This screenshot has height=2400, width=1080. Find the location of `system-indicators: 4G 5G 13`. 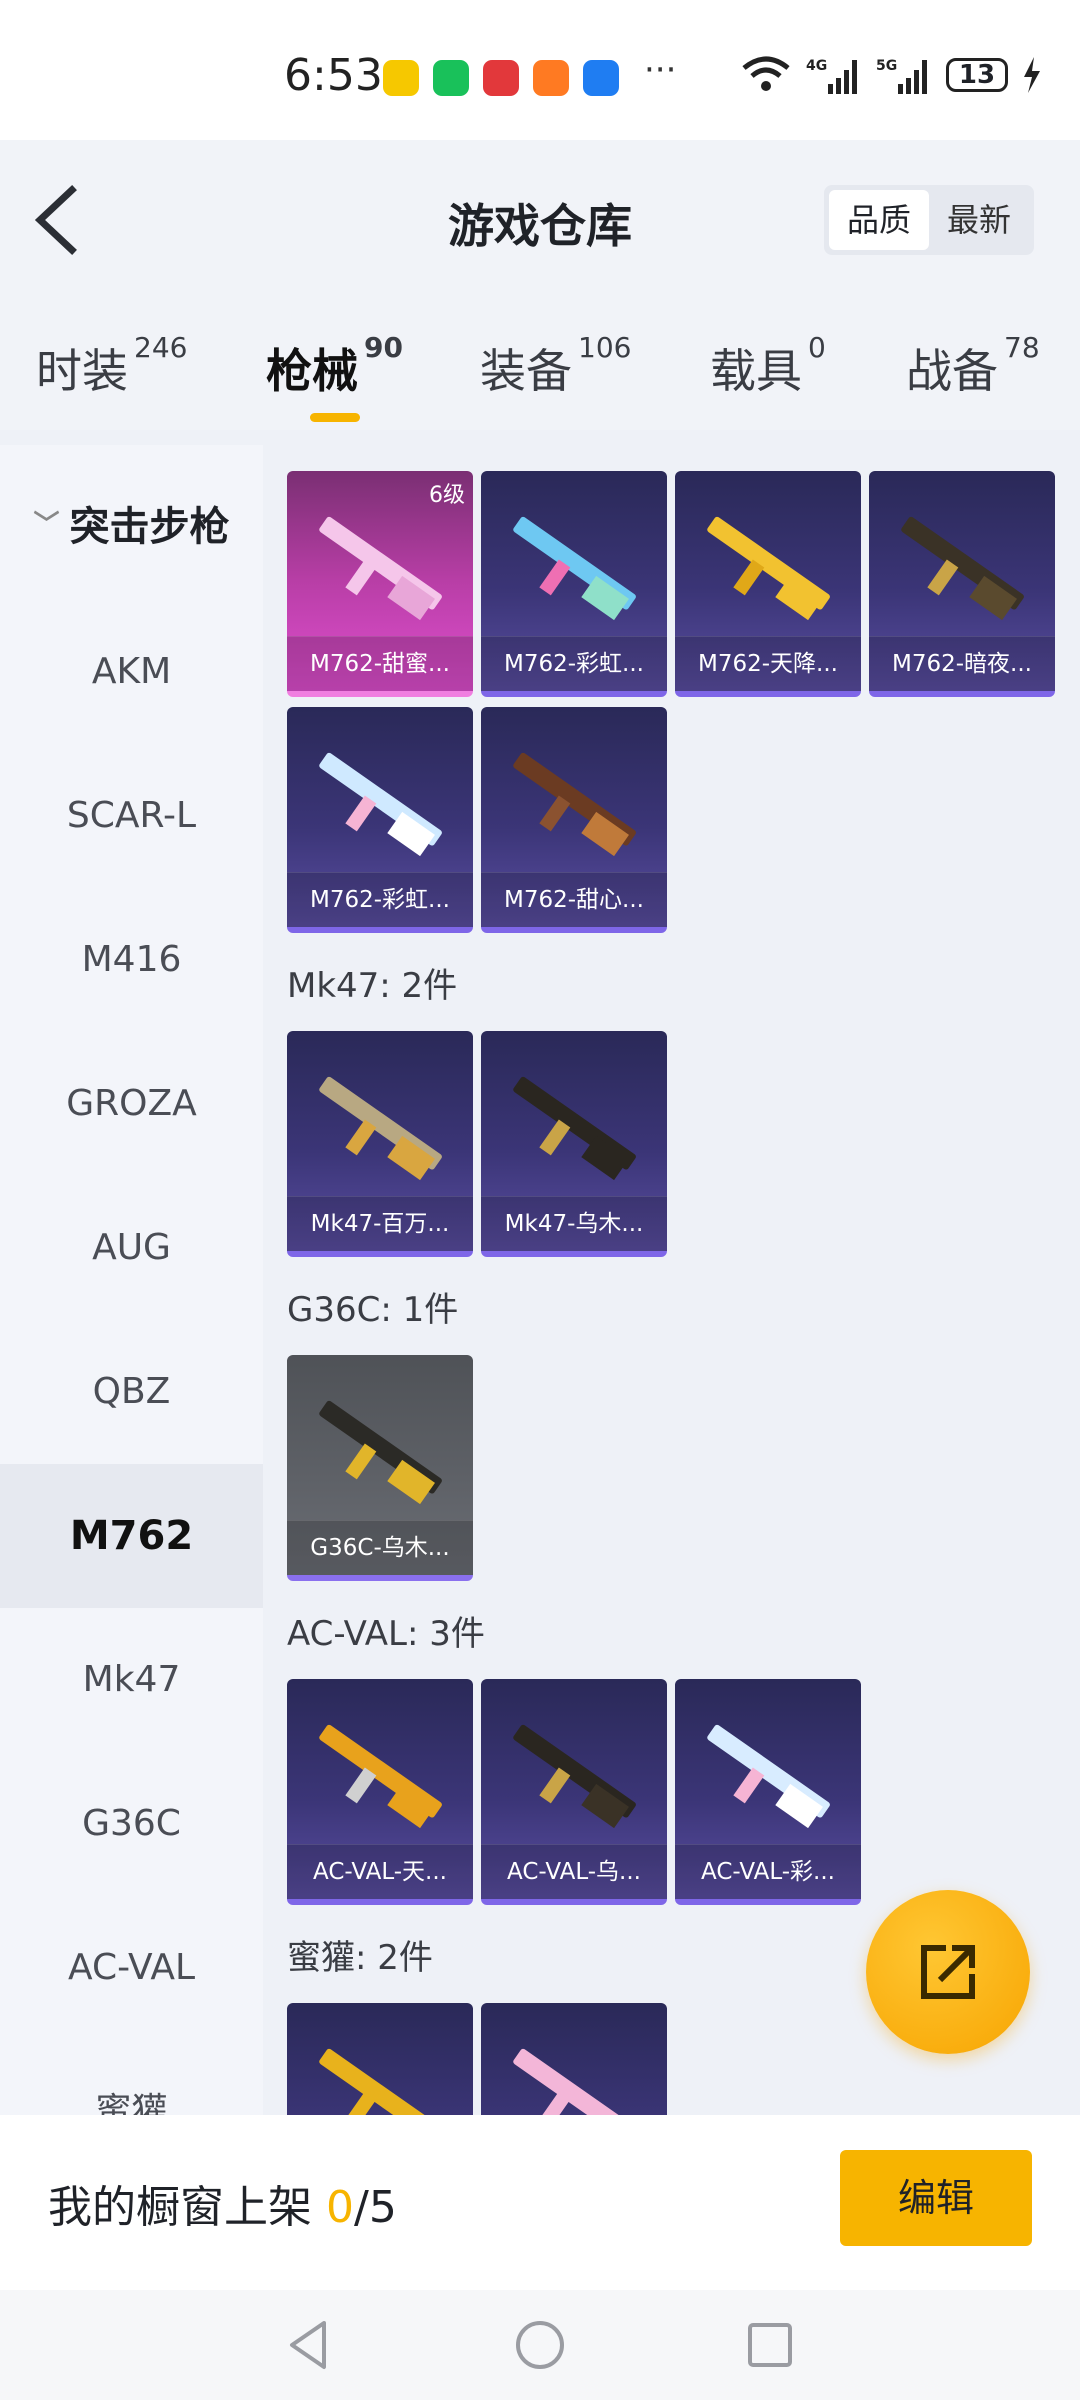

system-indicators: 4G 5G 13 is located at coordinates (891, 75).